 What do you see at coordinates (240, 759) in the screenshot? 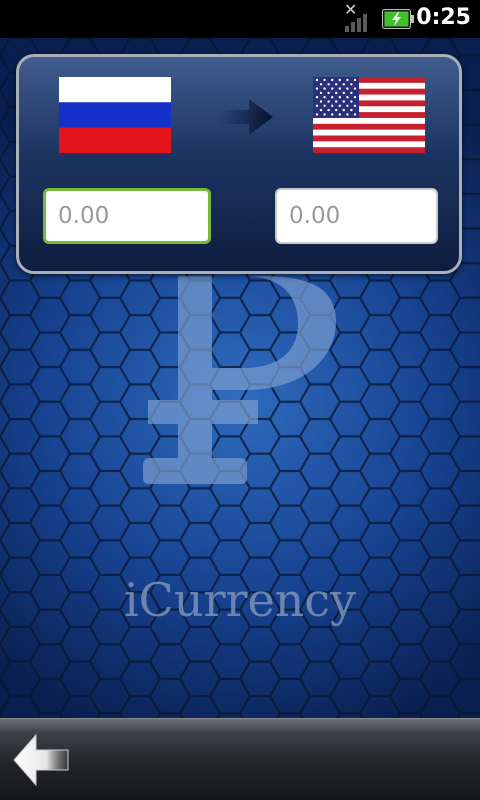
I see `bottom-toolbar` at bounding box center [240, 759].